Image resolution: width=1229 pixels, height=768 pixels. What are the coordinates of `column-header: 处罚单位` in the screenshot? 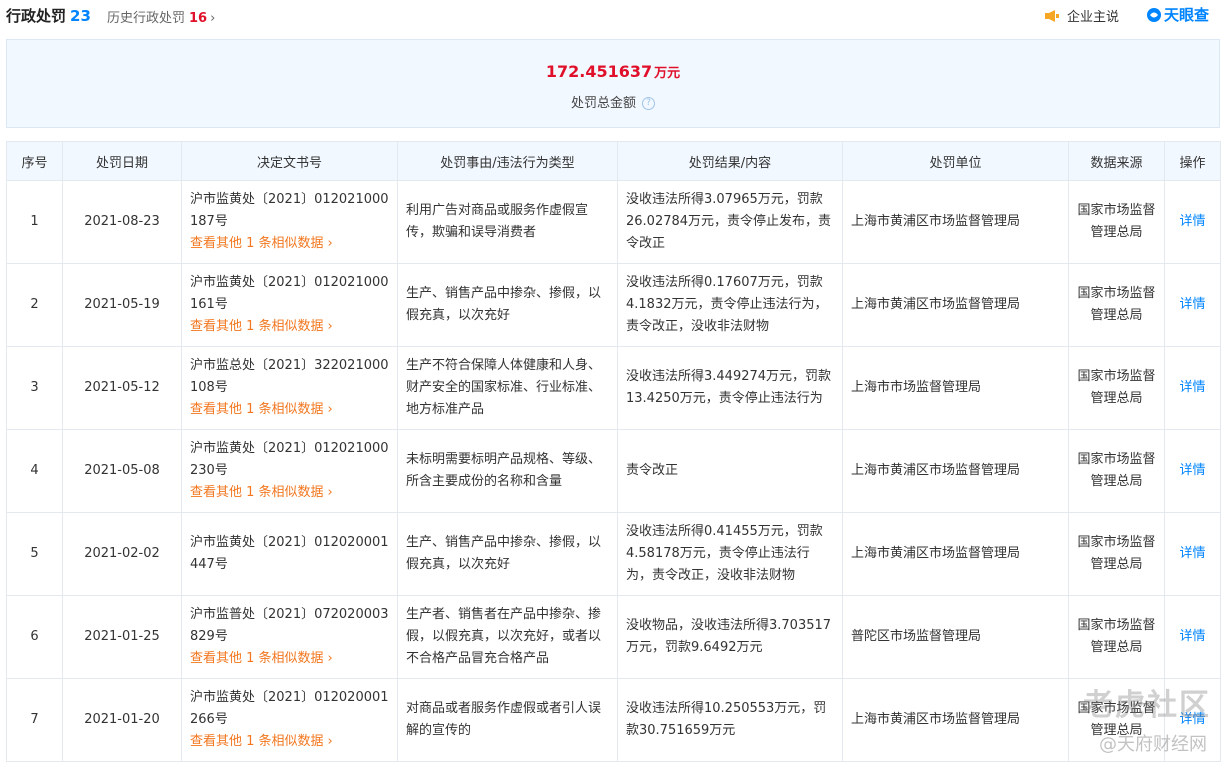 It's located at (955, 161).